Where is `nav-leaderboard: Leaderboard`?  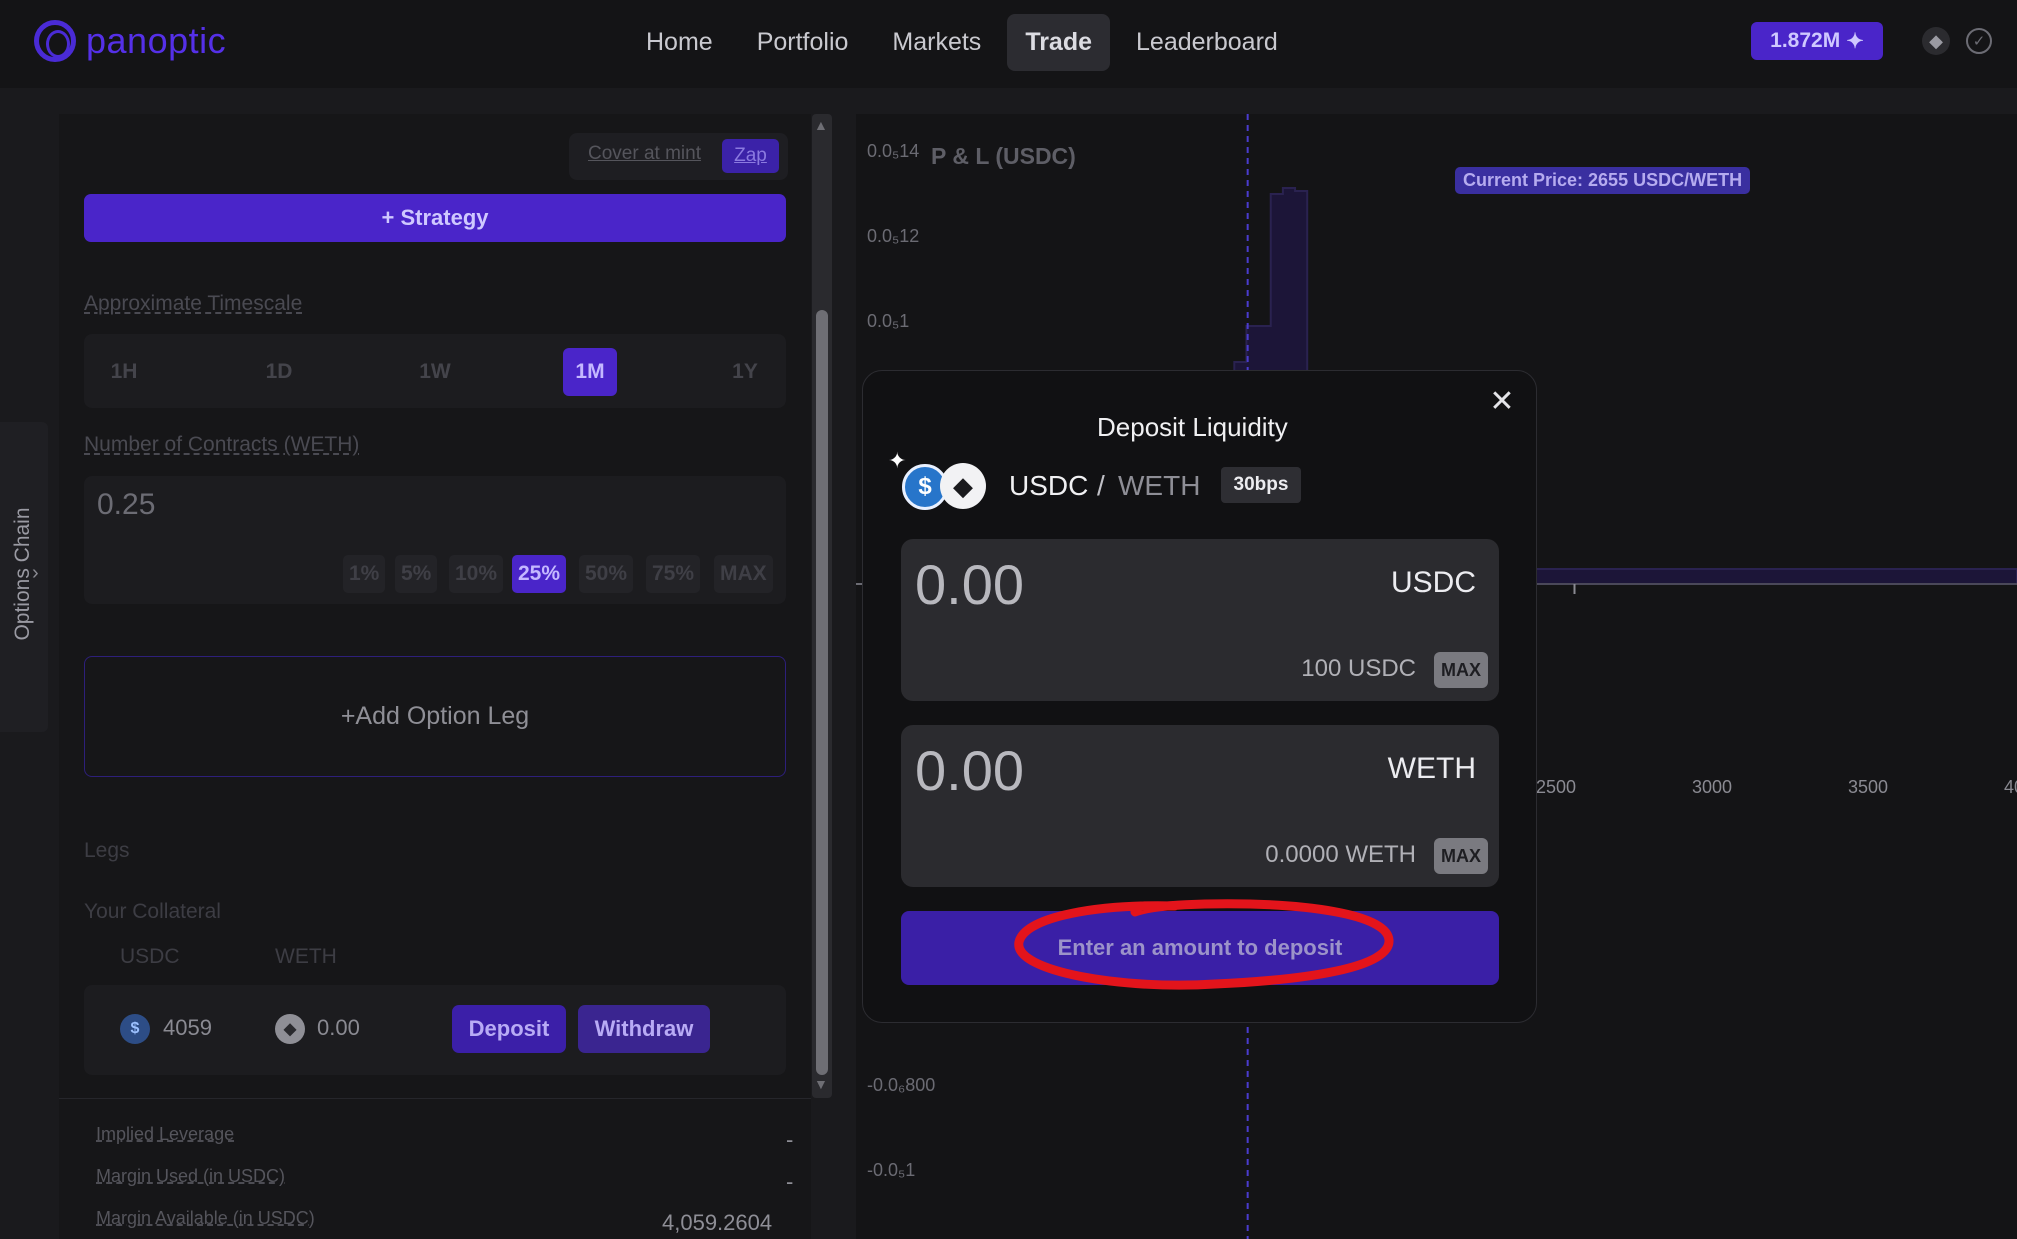
nav-leaderboard: Leaderboard is located at coordinates (1207, 42).